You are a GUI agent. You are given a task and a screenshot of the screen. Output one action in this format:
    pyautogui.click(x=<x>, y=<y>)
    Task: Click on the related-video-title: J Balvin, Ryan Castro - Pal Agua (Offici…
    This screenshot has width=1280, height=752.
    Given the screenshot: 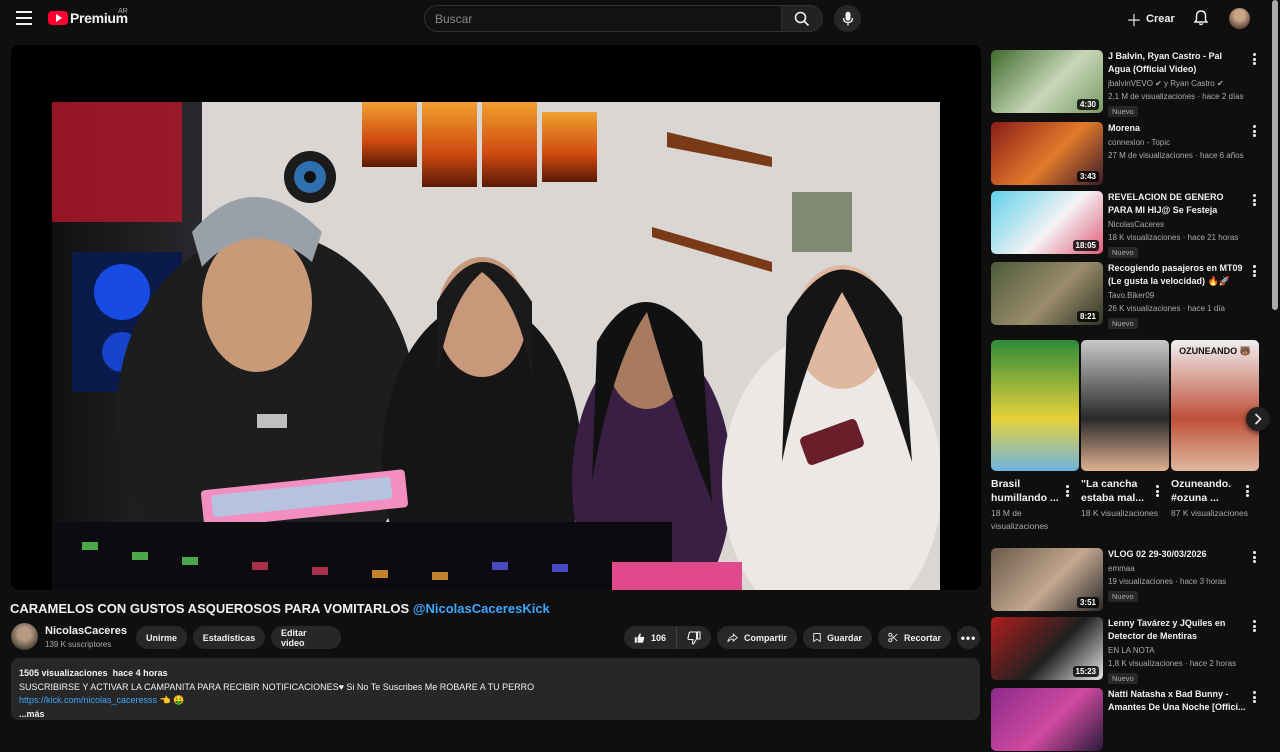 What is the action you would take?
    pyautogui.click(x=1177, y=63)
    